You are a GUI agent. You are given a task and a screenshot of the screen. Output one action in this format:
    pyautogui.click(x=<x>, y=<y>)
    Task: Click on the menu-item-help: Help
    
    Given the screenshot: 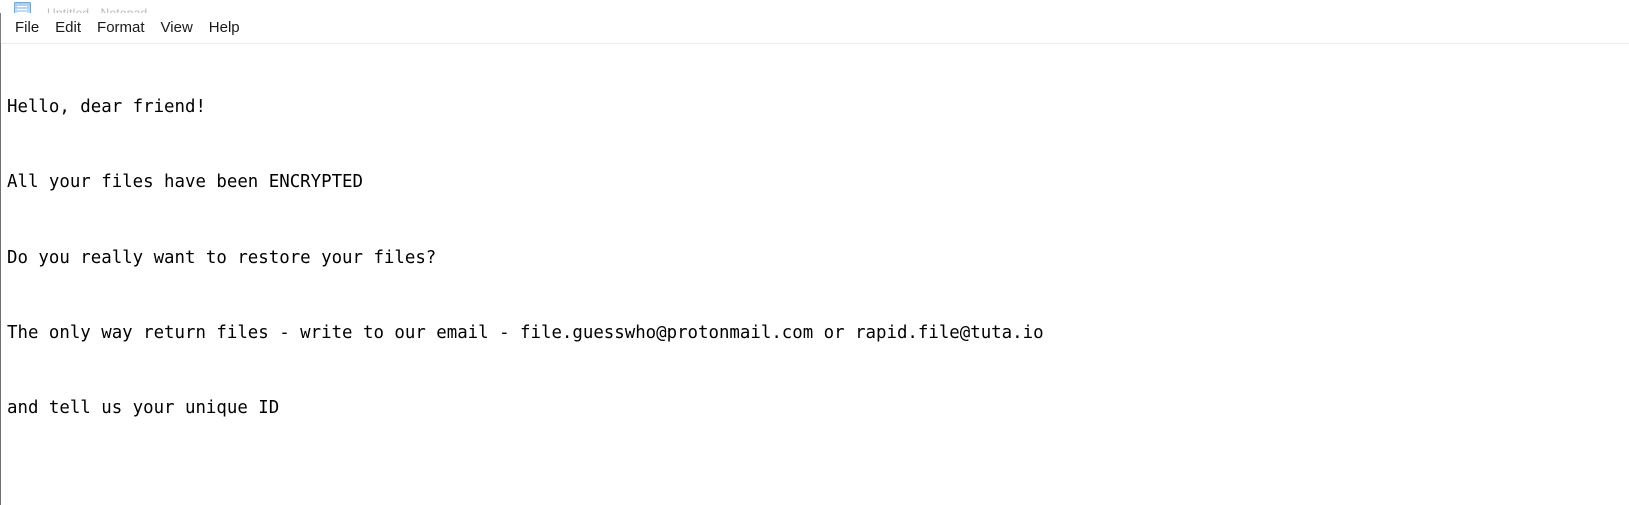 What is the action you would take?
    pyautogui.click(x=224, y=28)
    